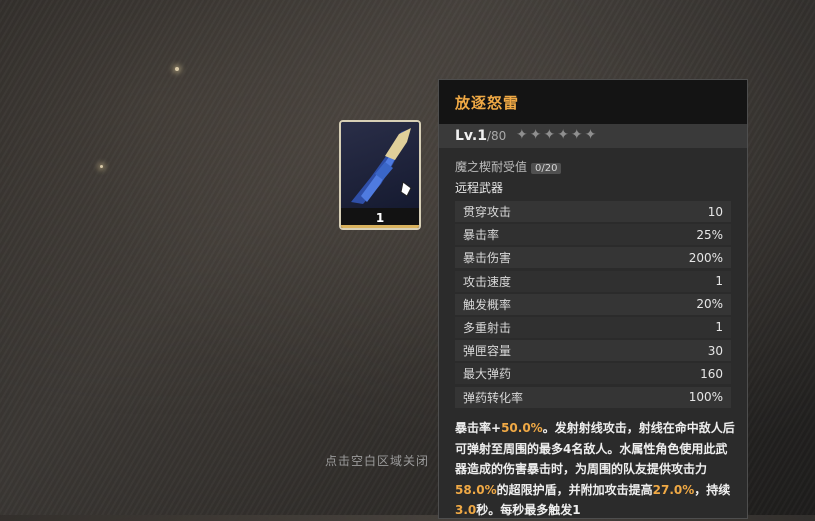 This screenshot has height=521, width=815. Describe the element at coordinates (593, 235) in the screenshot. I see `stat-row: 暴击率 25%` at that location.